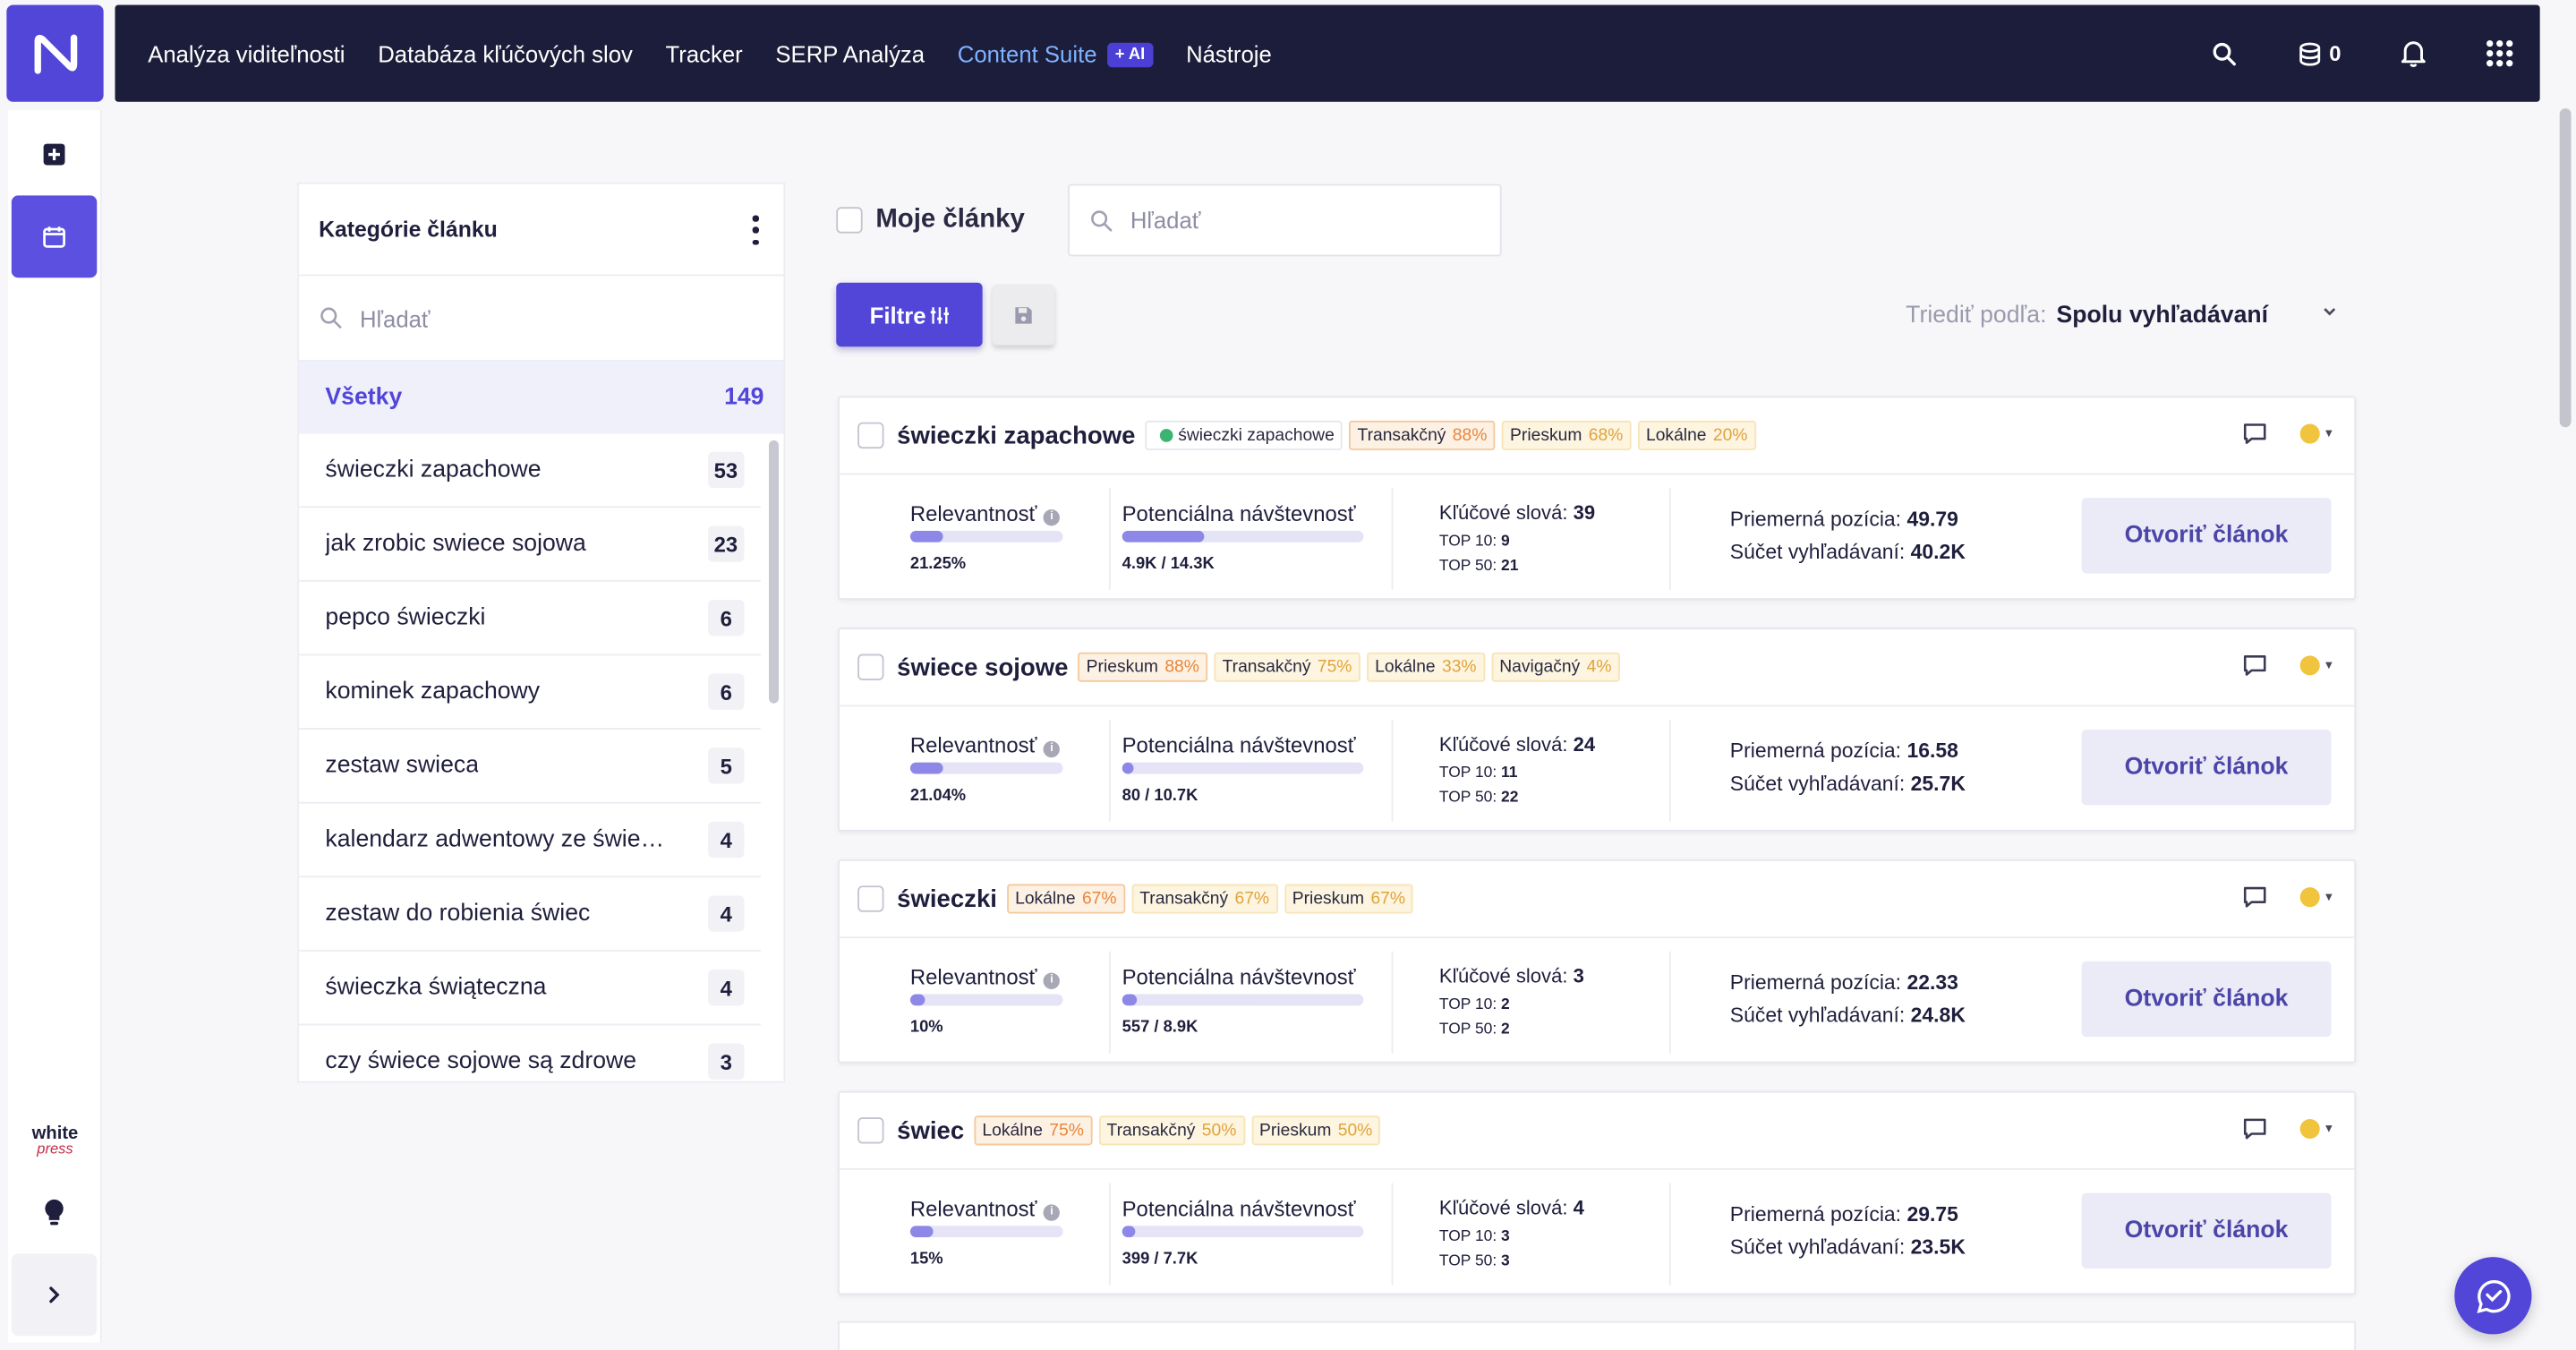 This screenshot has height=1350, width=2576. I want to click on avg-pos-label: Priemerná pozícia:, so click(1815, 519).